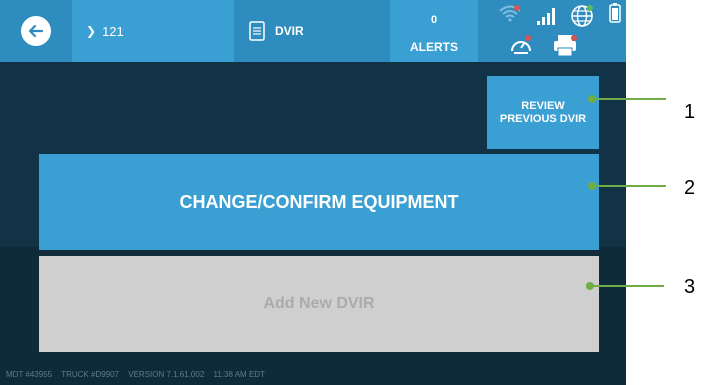  What do you see at coordinates (510, 13) in the screenshot?
I see `wifi-icon` at bounding box center [510, 13].